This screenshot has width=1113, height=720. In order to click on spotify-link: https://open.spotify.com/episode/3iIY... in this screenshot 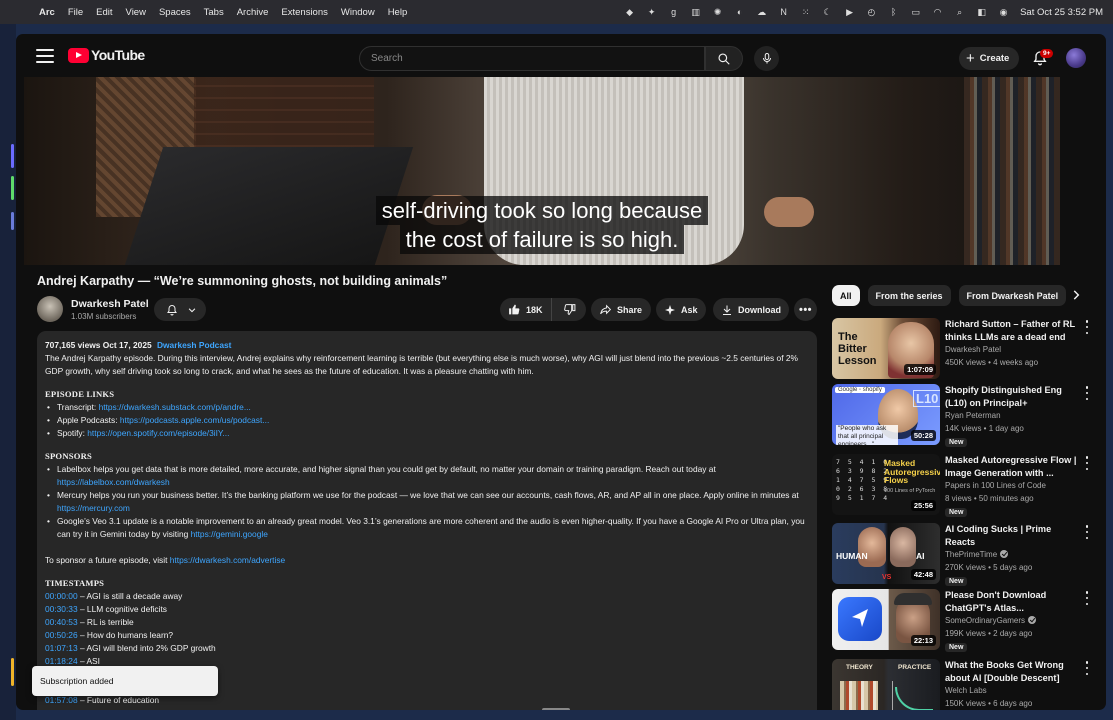, I will do `click(158, 433)`.